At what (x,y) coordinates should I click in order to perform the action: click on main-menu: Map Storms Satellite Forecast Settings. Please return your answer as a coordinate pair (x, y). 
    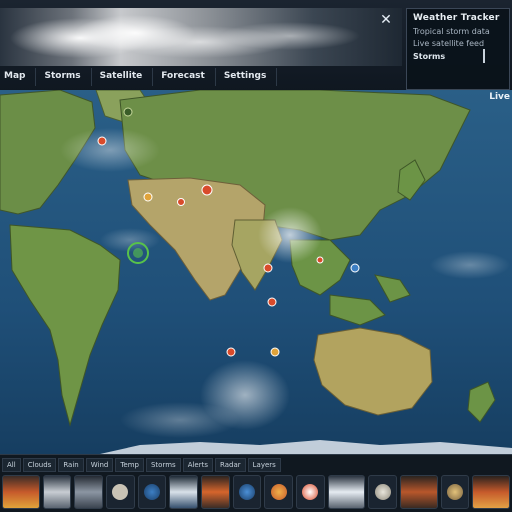
    Looking at the image, I should click on (202, 77).